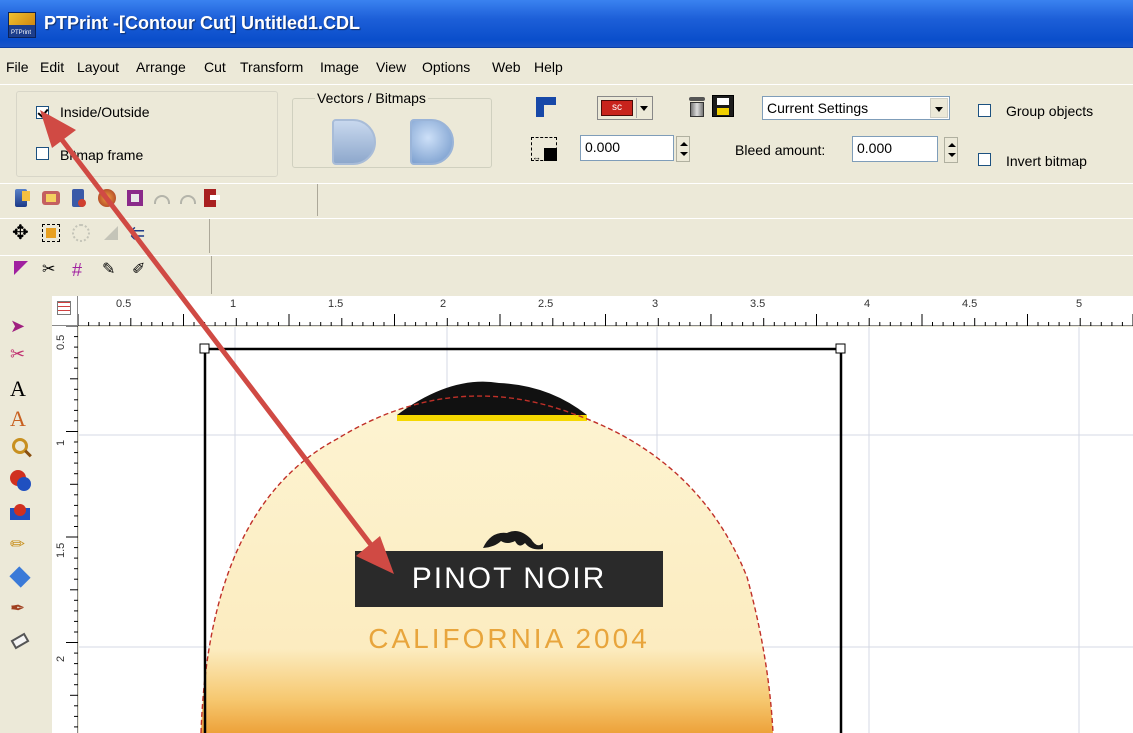 This screenshot has width=1133, height=733. What do you see at coordinates (354, 142) in the screenshot?
I see `vector-mode-icon` at bounding box center [354, 142].